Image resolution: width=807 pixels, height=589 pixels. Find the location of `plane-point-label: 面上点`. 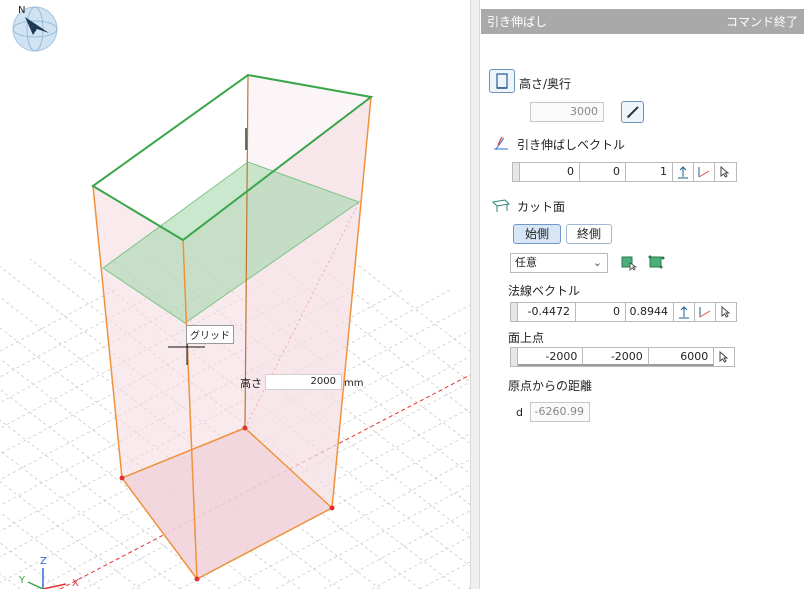

plane-point-label: 面上点 is located at coordinates (526, 338).